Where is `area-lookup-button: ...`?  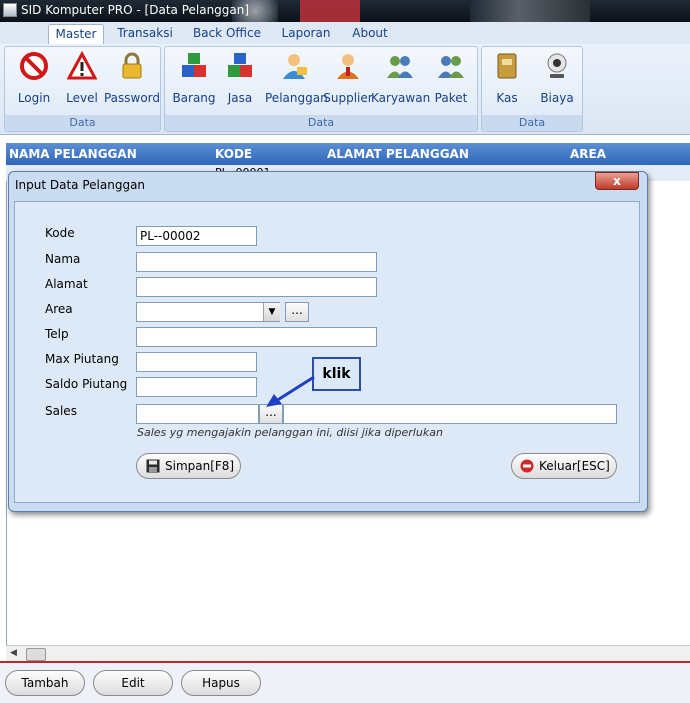 area-lookup-button: ... is located at coordinates (297, 312).